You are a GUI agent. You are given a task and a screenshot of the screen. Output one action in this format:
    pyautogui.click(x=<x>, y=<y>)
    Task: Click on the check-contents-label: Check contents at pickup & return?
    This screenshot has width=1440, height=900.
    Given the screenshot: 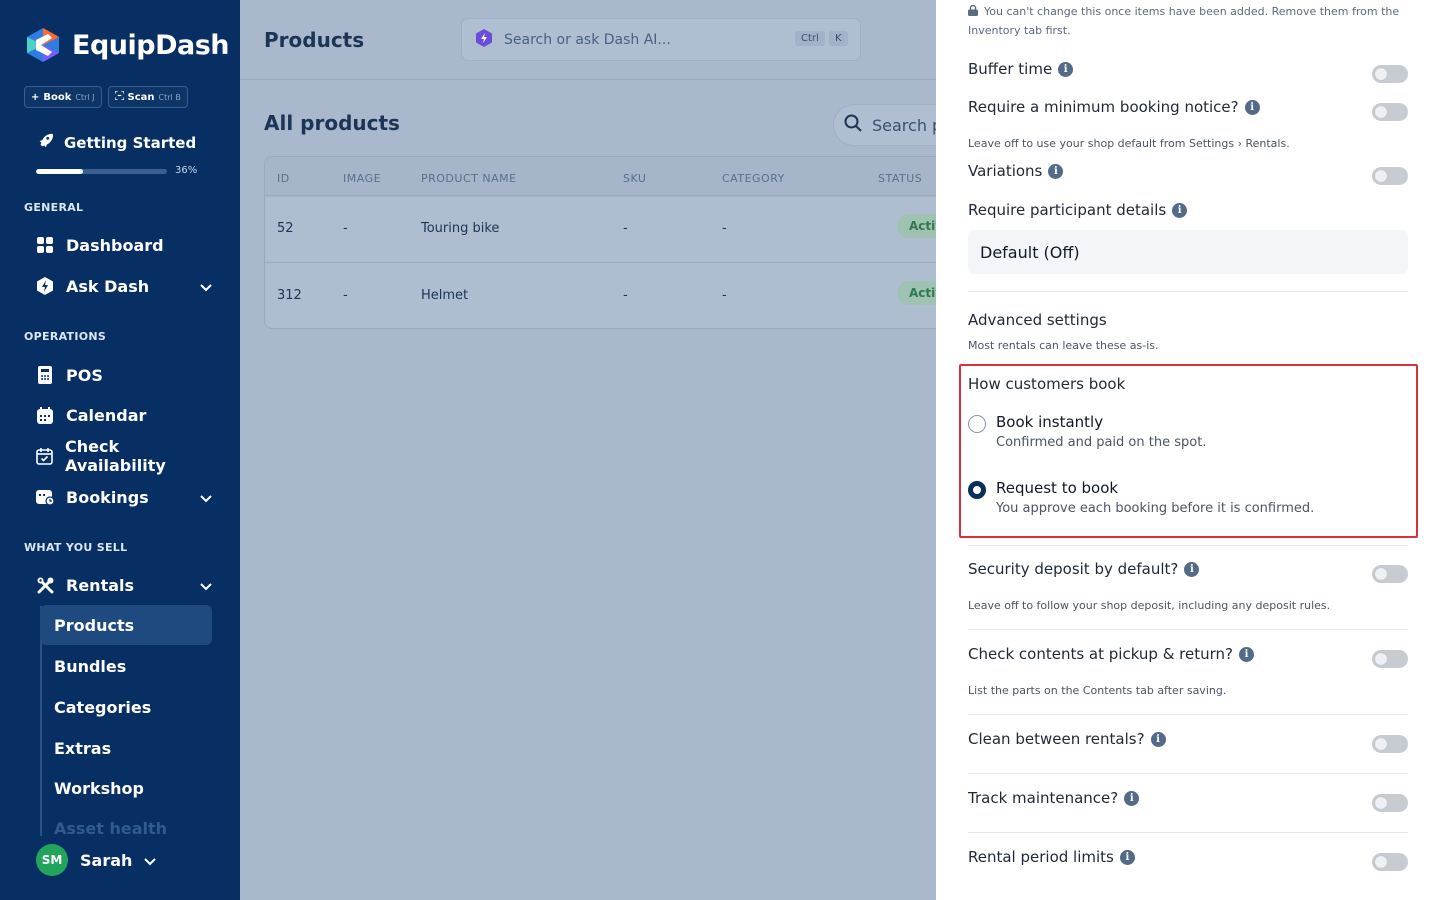 What is the action you would take?
    pyautogui.click(x=1101, y=654)
    